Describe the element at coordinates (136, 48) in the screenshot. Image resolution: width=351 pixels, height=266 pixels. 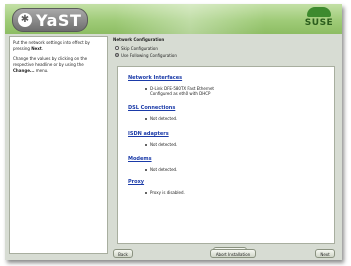
I see `radio-skip-configuration: Skip Configuration` at that location.